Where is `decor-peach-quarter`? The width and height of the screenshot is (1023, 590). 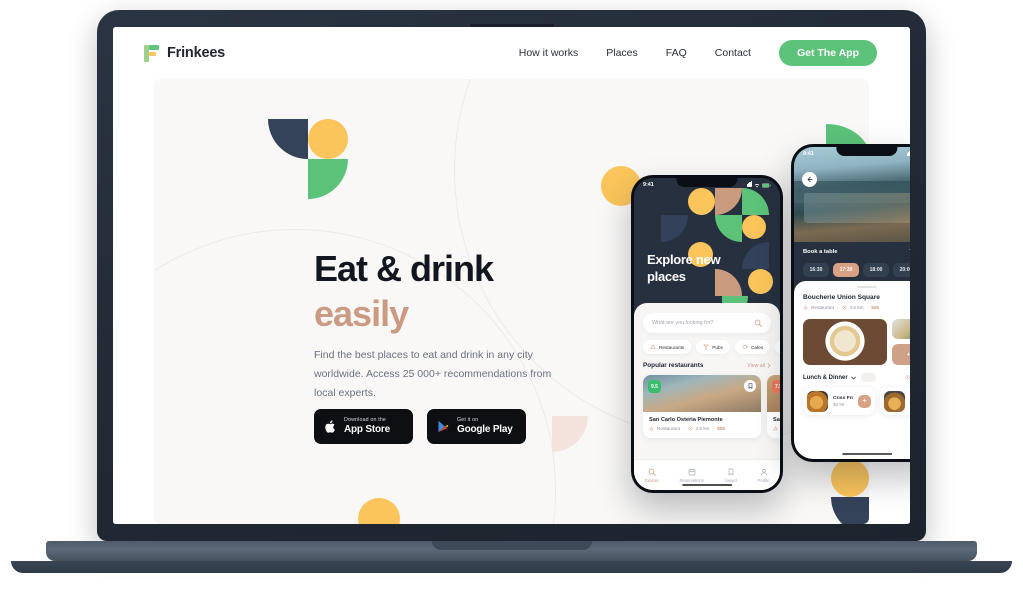
decor-peach-quarter is located at coordinates (570, 434).